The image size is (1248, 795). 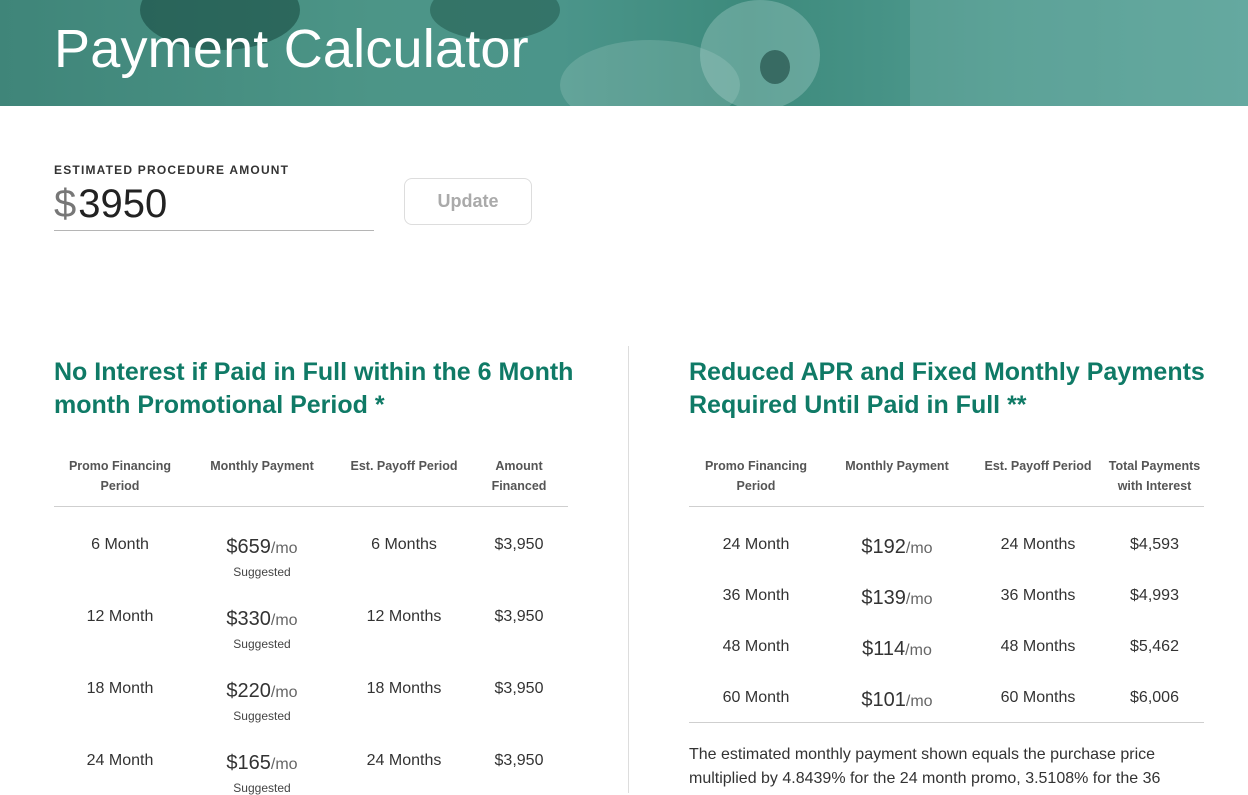 What do you see at coordinates (624, 53) in the screenshot?
I see `header-banner: Payment Calculator` at bounding box center [624, 53].